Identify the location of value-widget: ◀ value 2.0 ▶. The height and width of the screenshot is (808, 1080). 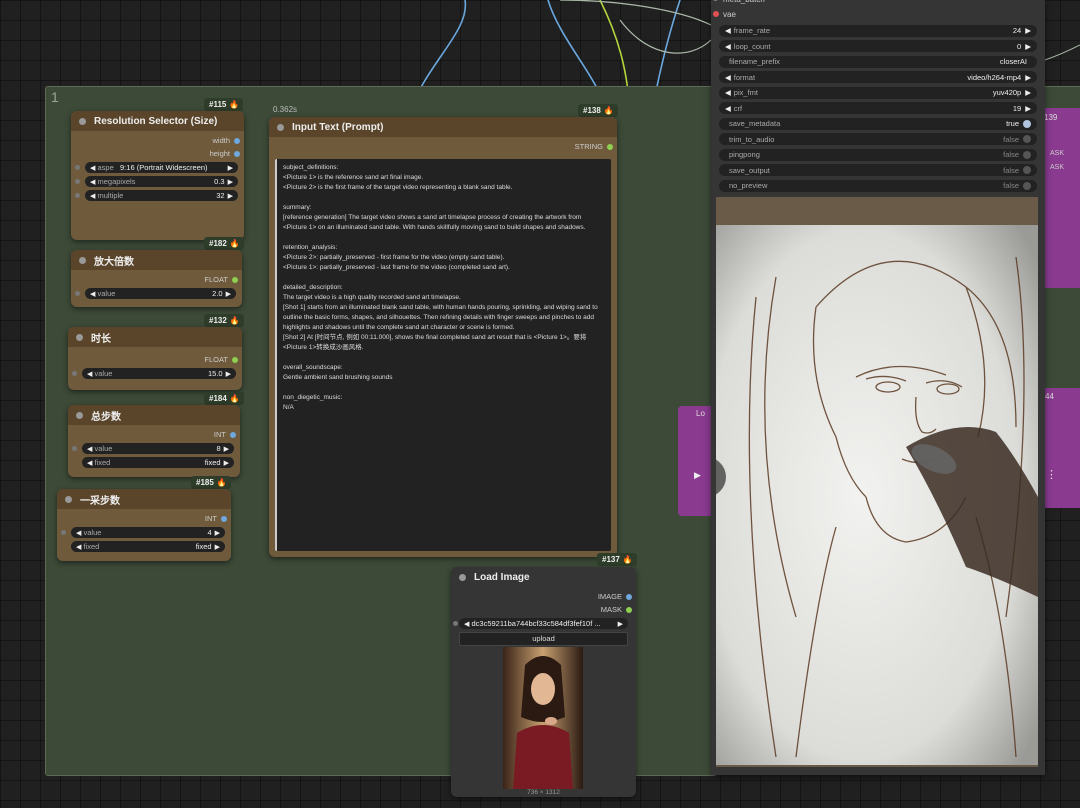
(155, 293).